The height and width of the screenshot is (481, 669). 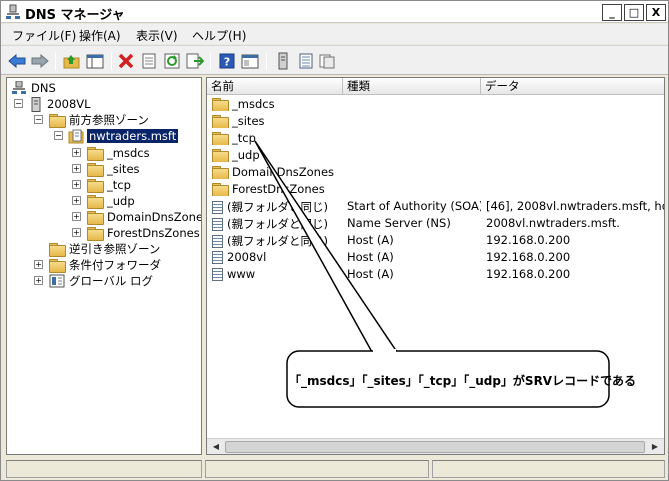 What do you see at coordinates (76, 216) in the screenshot?
I see `expand-domaindnszones-button: +` at bounding box center [76, 216].